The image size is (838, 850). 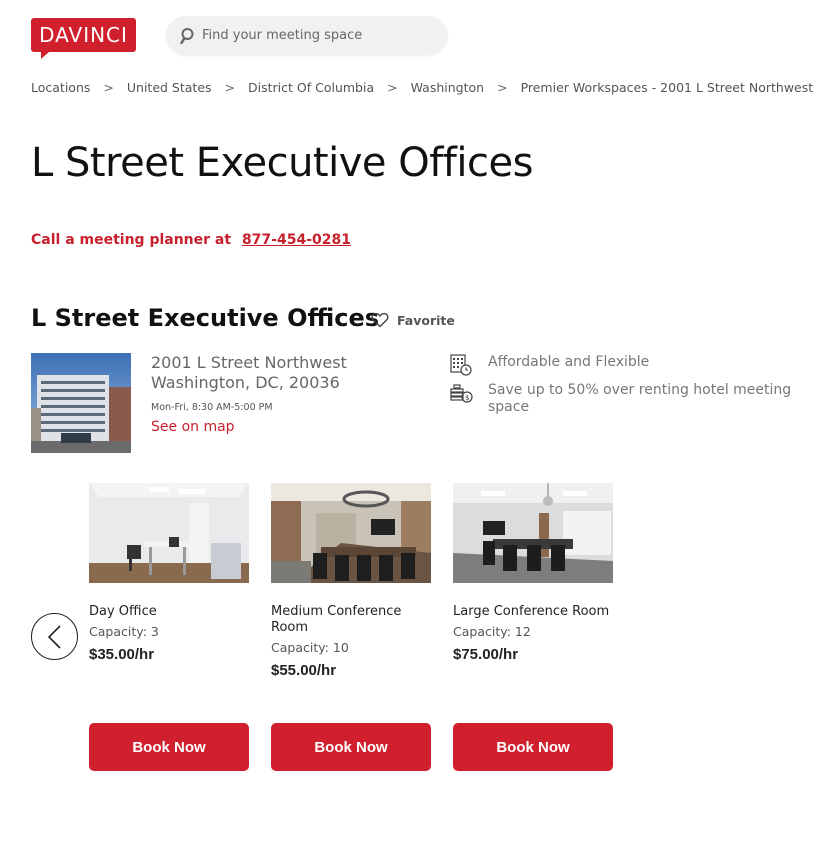 What do you see at coordinates (380, 320) in the screenshot?
I see `heart-icon` at bounding box center [380, 320].